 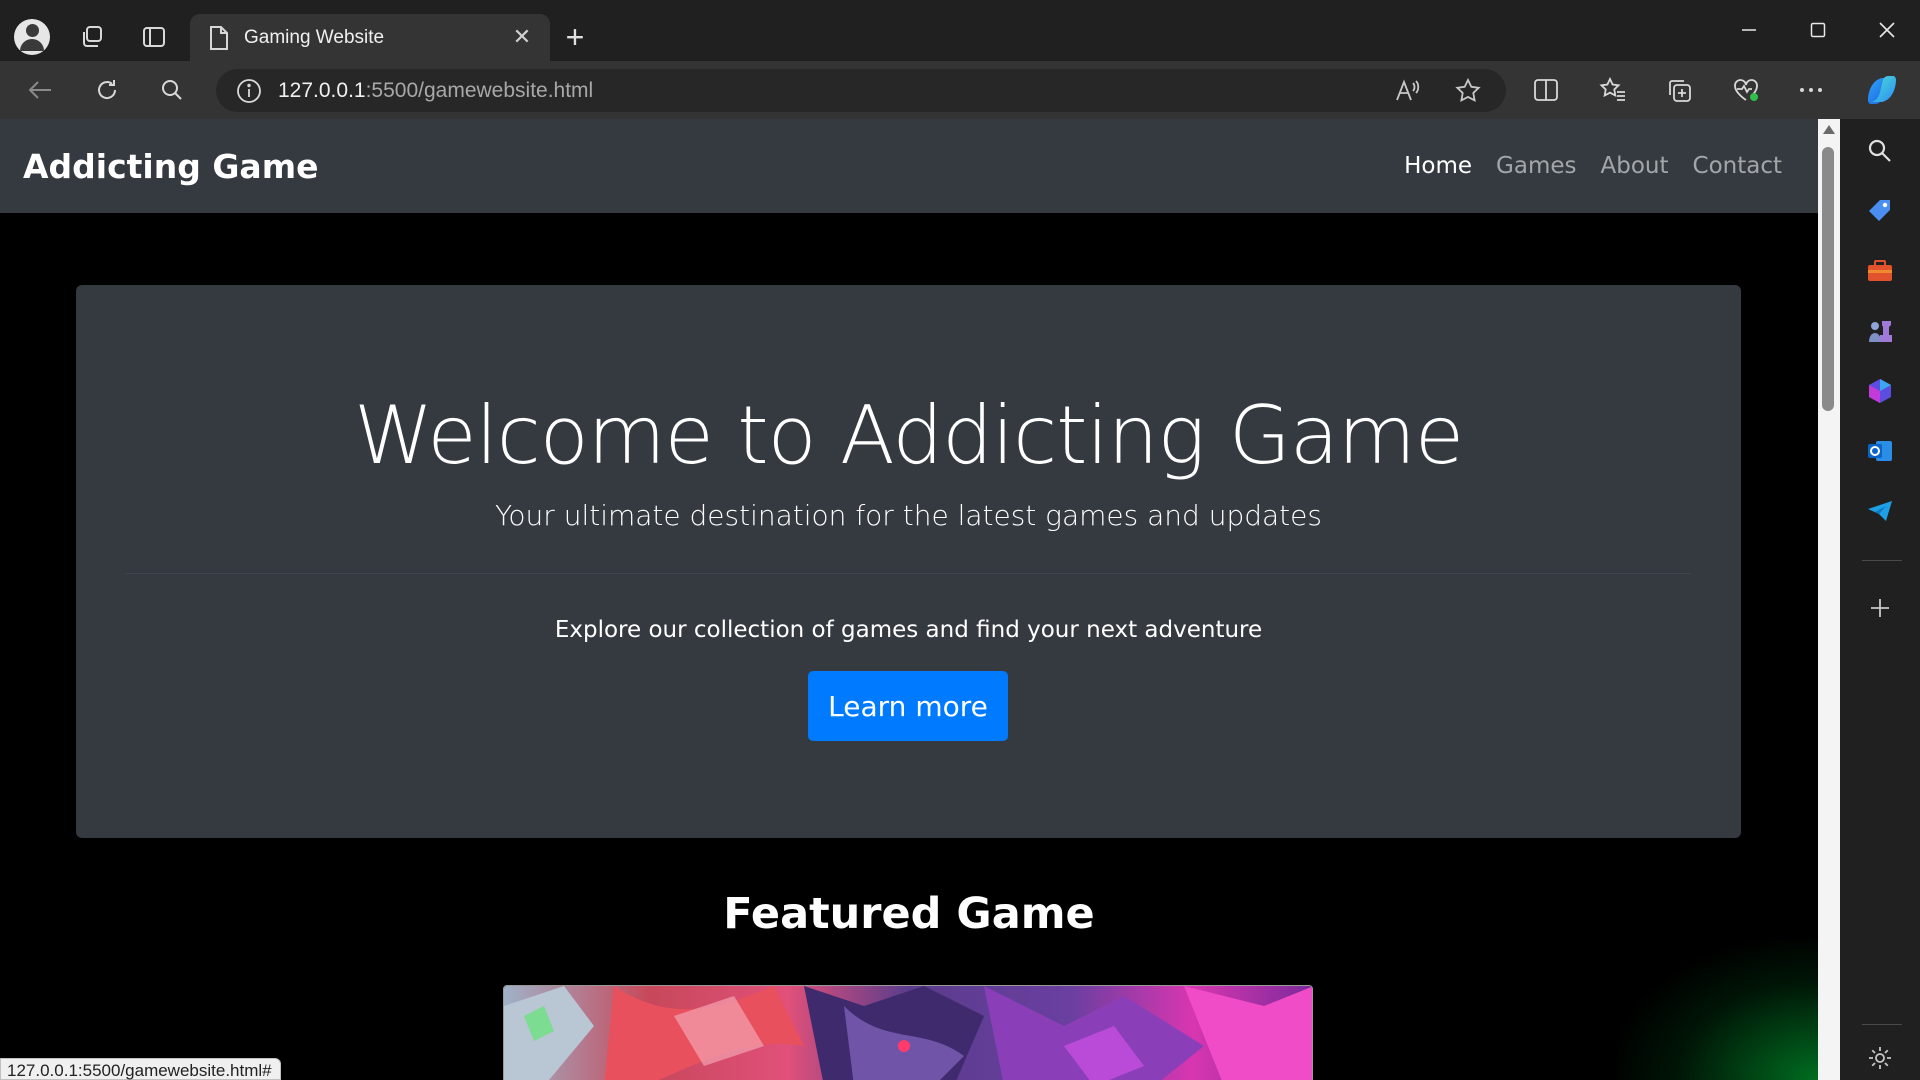 What do you see at coordinates (1829, 129) in the screenshot?
I see `scroll-up-arrow-icon` at bounding box center [1829, 129].